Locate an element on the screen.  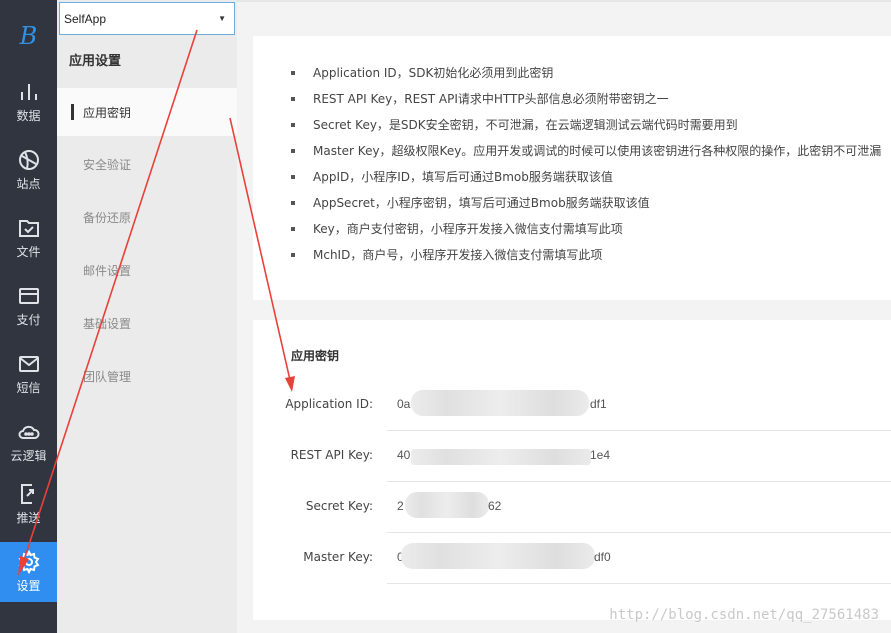
nav-label: 文件 is located at coordinates (28, 252).